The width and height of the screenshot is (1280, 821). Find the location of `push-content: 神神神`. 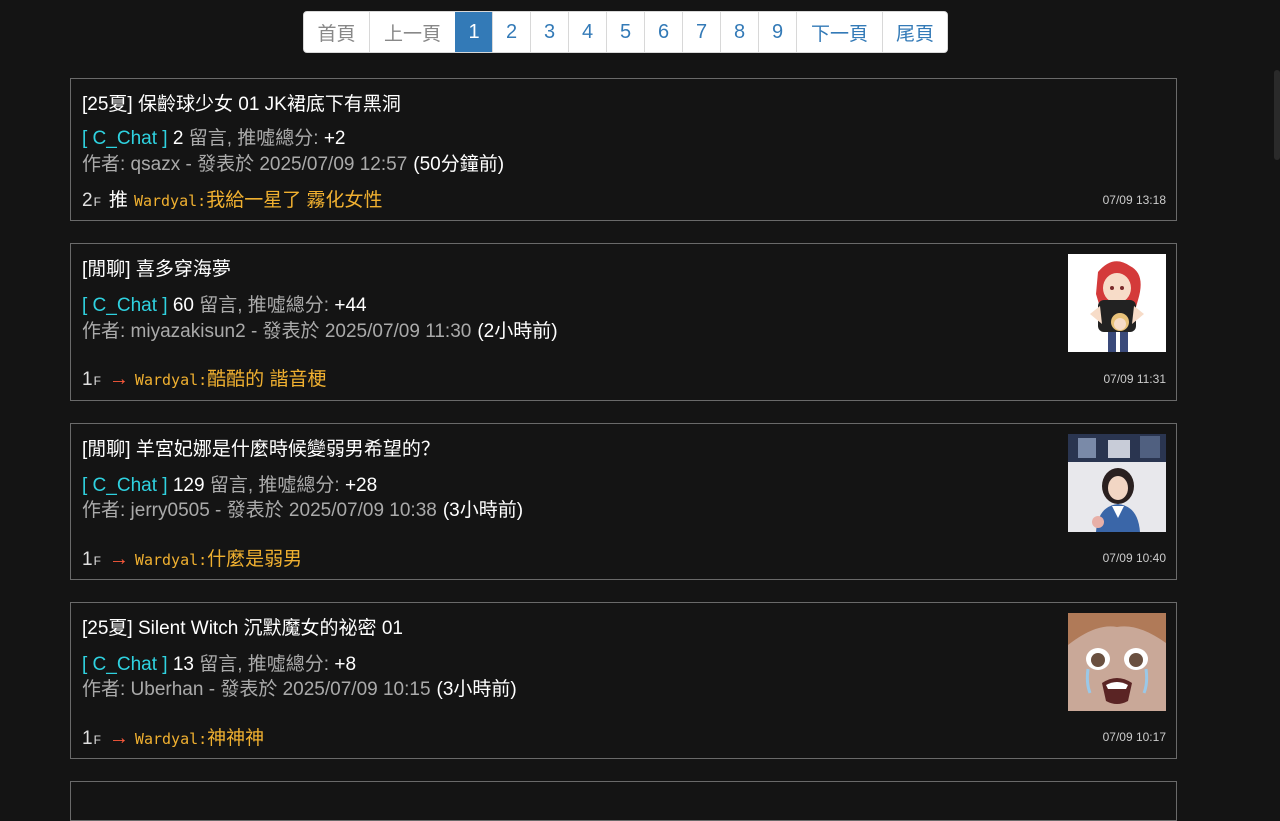

push-content: 神神神 is located at coordinates (236, 738).